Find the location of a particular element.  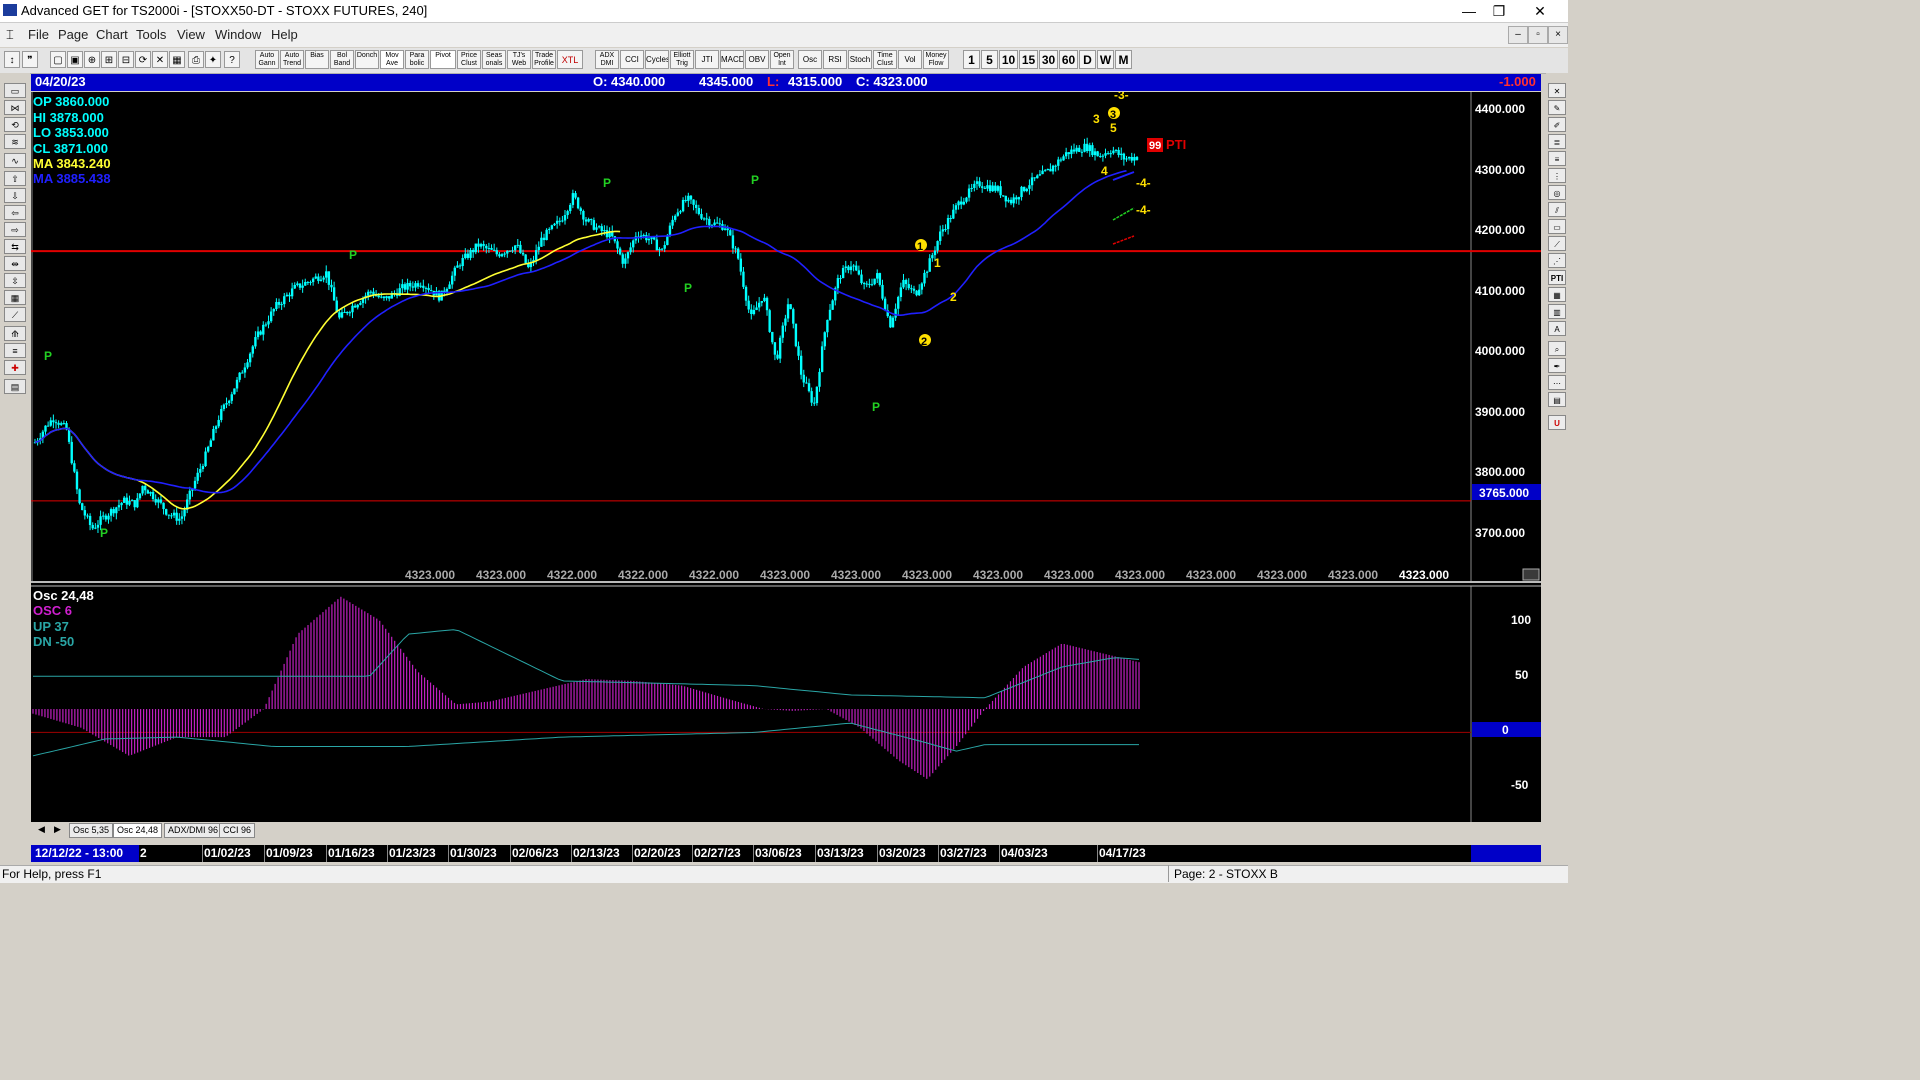

multi-page-icon: ▣ is located at coordinates (75, 59).